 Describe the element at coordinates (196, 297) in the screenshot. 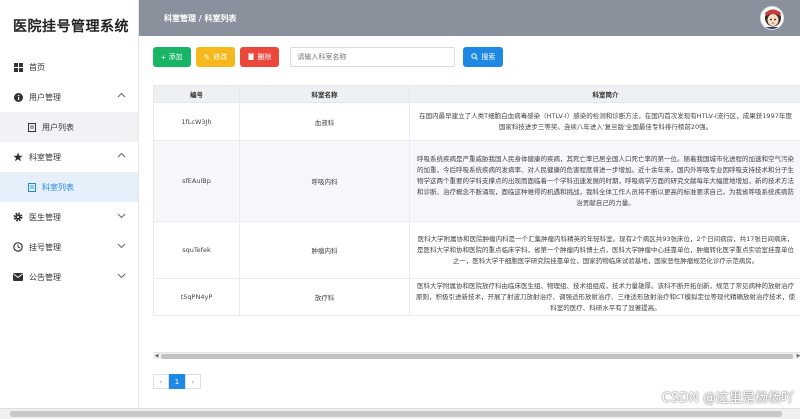

I see `cell-id: t5qPN4yP` at that location.